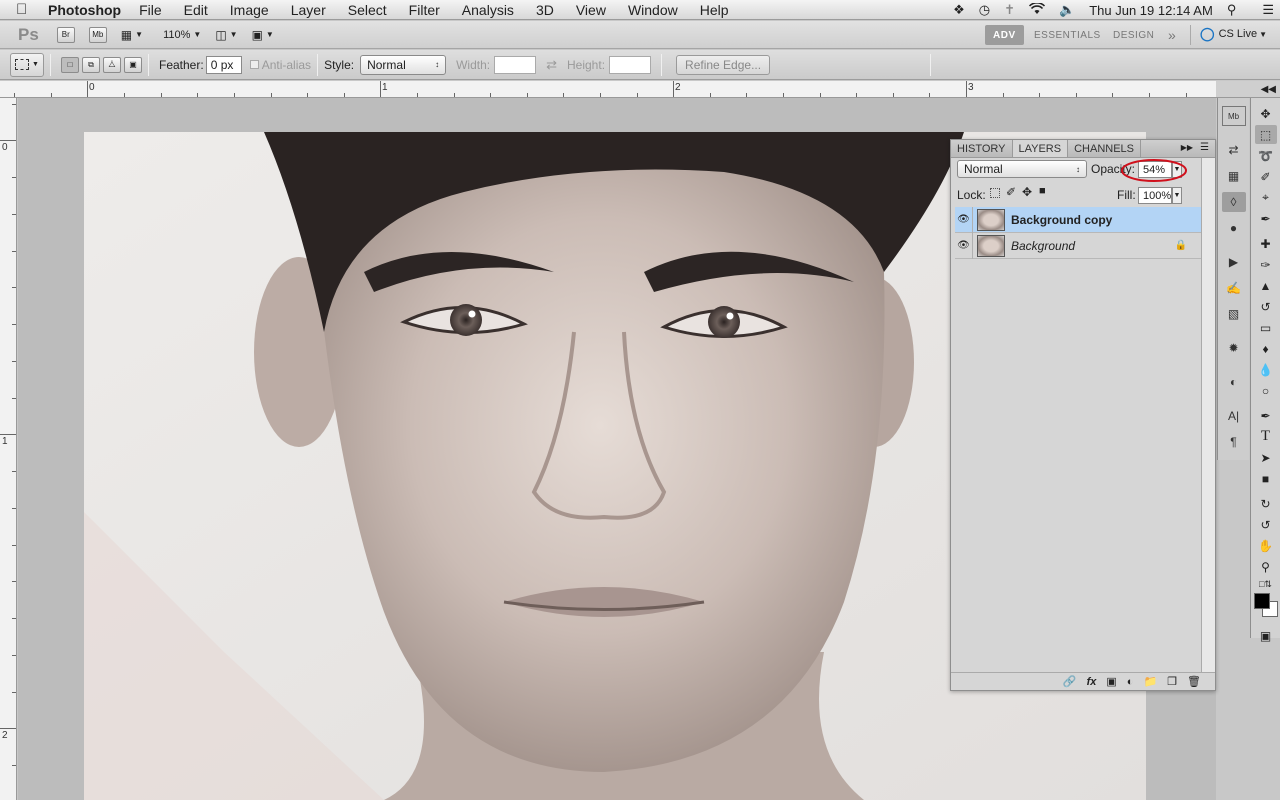 This screenshot has height=800, width=1280. I want to click on wifi-icon, so click(1037, 9).